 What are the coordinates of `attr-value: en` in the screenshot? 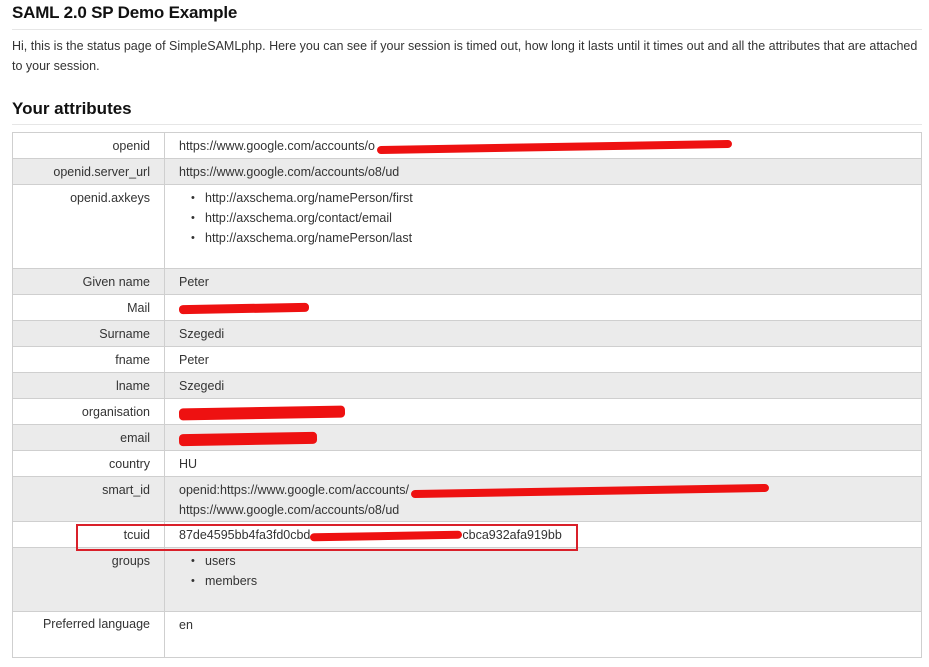 It's located at (543, 634).